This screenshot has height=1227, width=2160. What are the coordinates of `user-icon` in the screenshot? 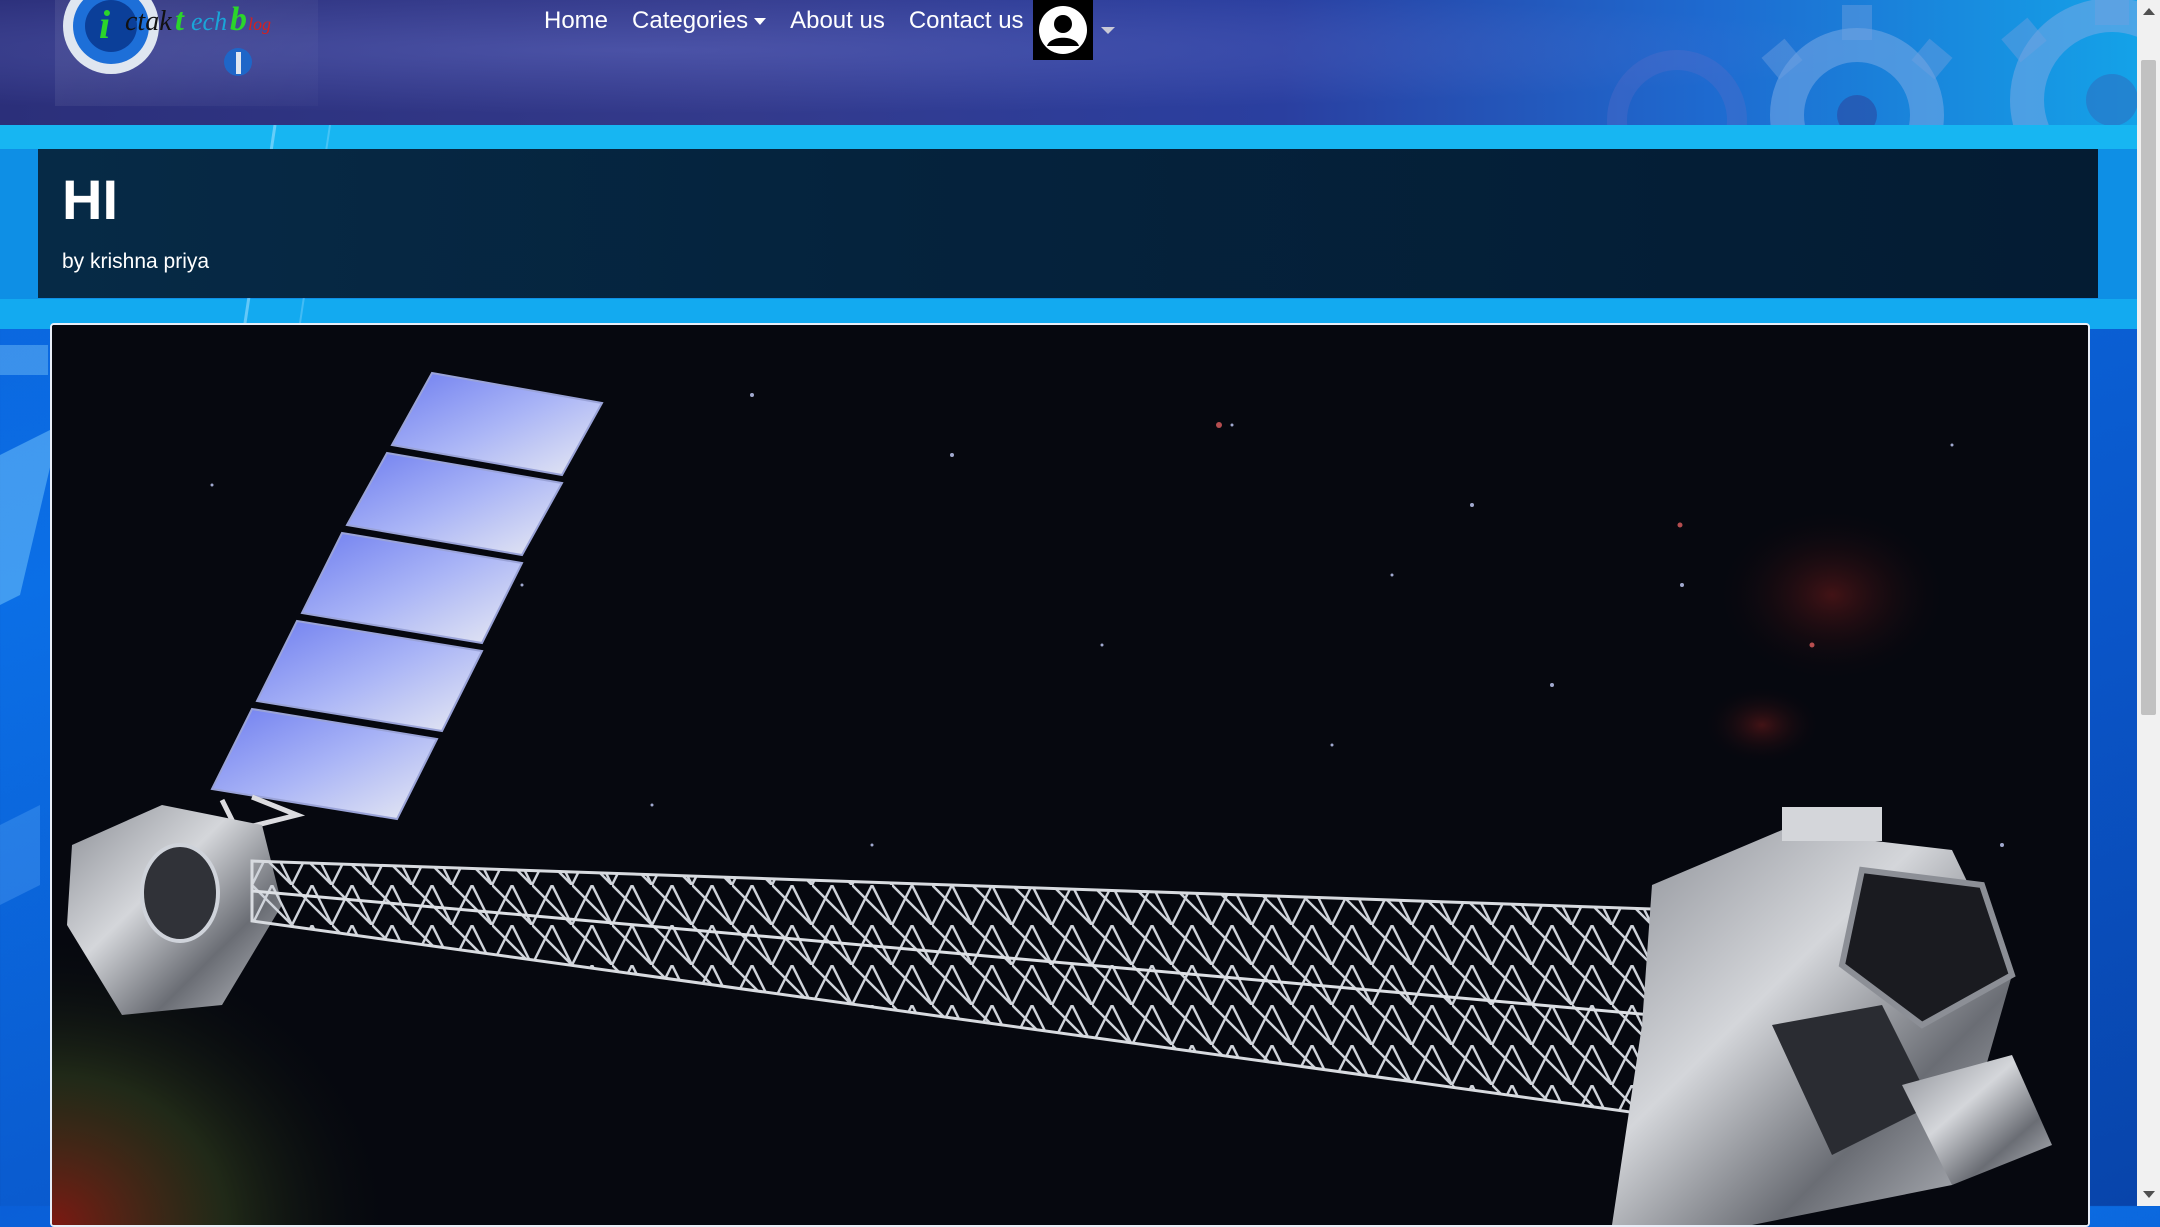 It's located at (1063, 30).